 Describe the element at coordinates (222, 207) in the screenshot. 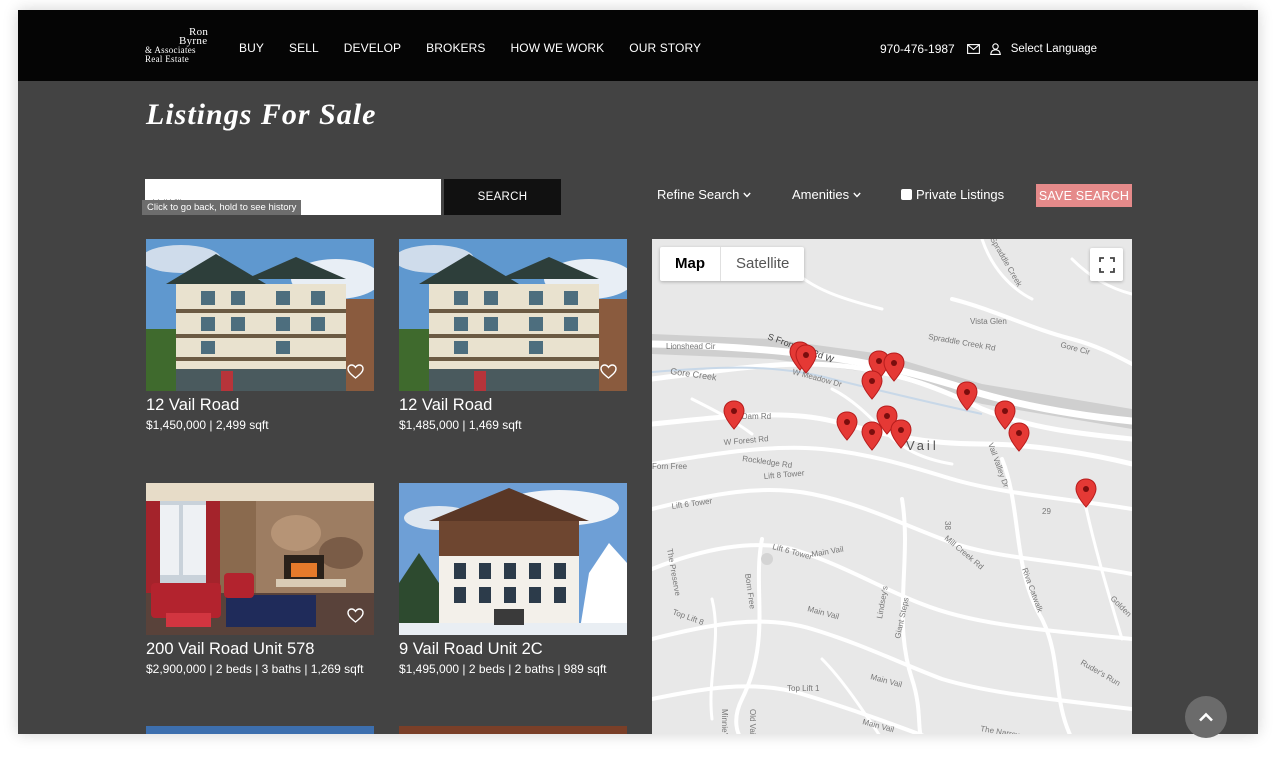

I see `back-tooltip: Click to go back, hold to see history` at that location.